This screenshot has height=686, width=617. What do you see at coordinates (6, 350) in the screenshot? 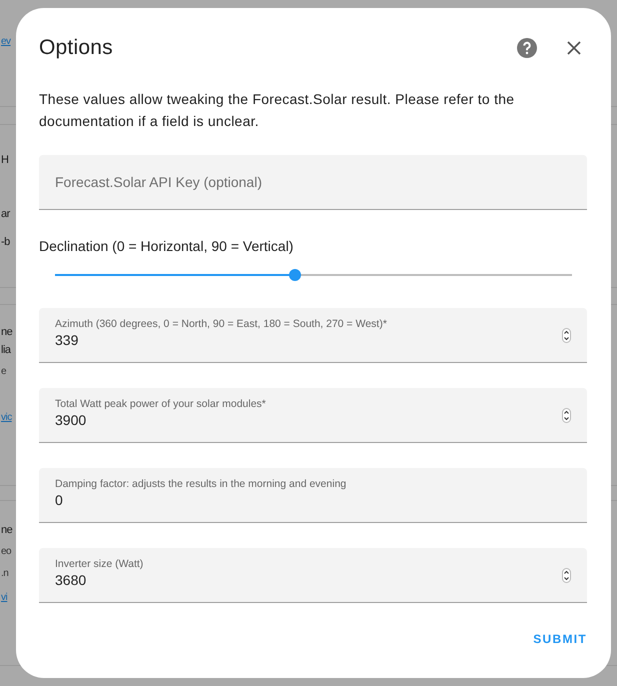
I see `text-fragment: lia` at bounding box center [6, 350].